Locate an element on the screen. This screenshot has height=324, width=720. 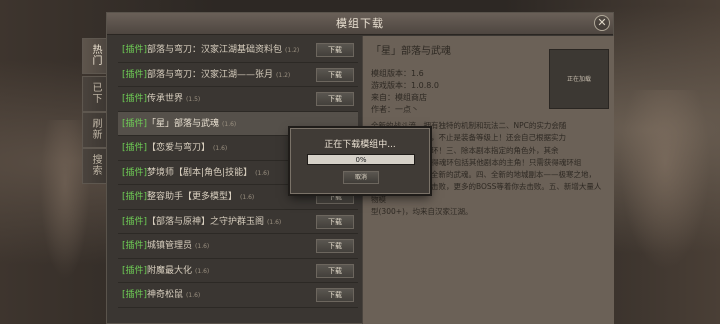
mod-name: 整容助手【更多模型】 is located at coordinates (192, 197).